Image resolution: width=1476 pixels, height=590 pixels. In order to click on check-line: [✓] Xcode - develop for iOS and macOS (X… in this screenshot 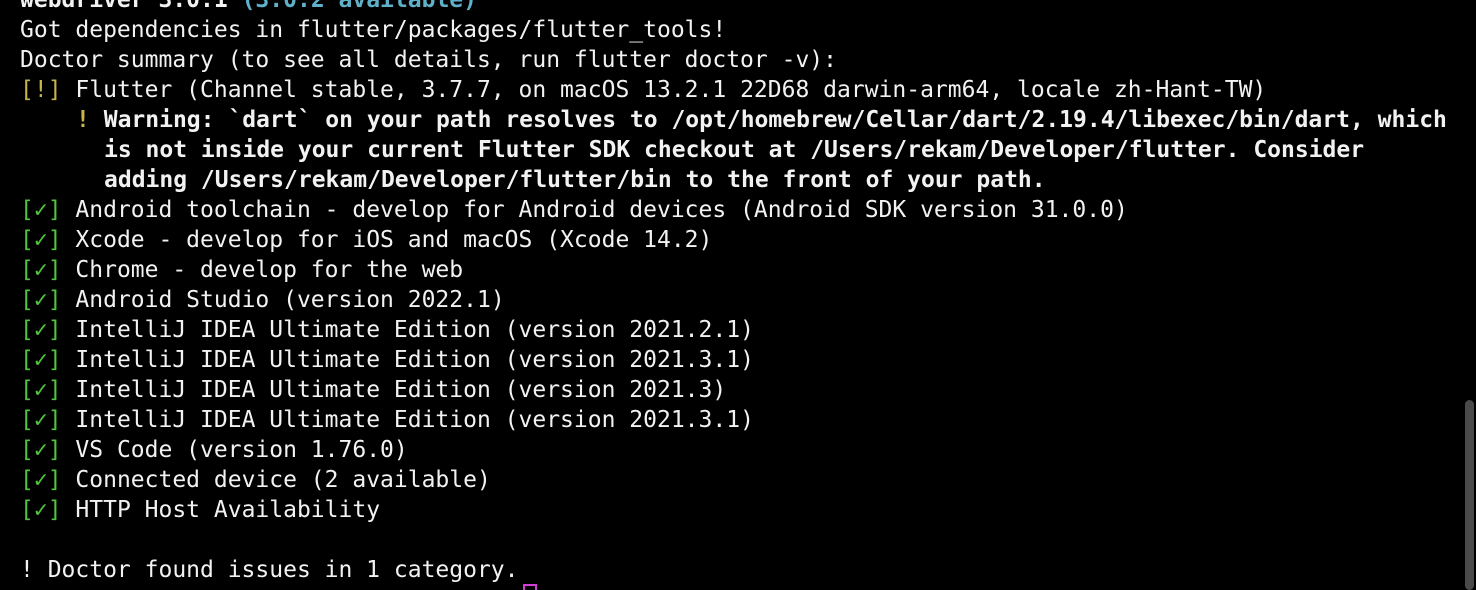, I will do `click(366, 240)`.